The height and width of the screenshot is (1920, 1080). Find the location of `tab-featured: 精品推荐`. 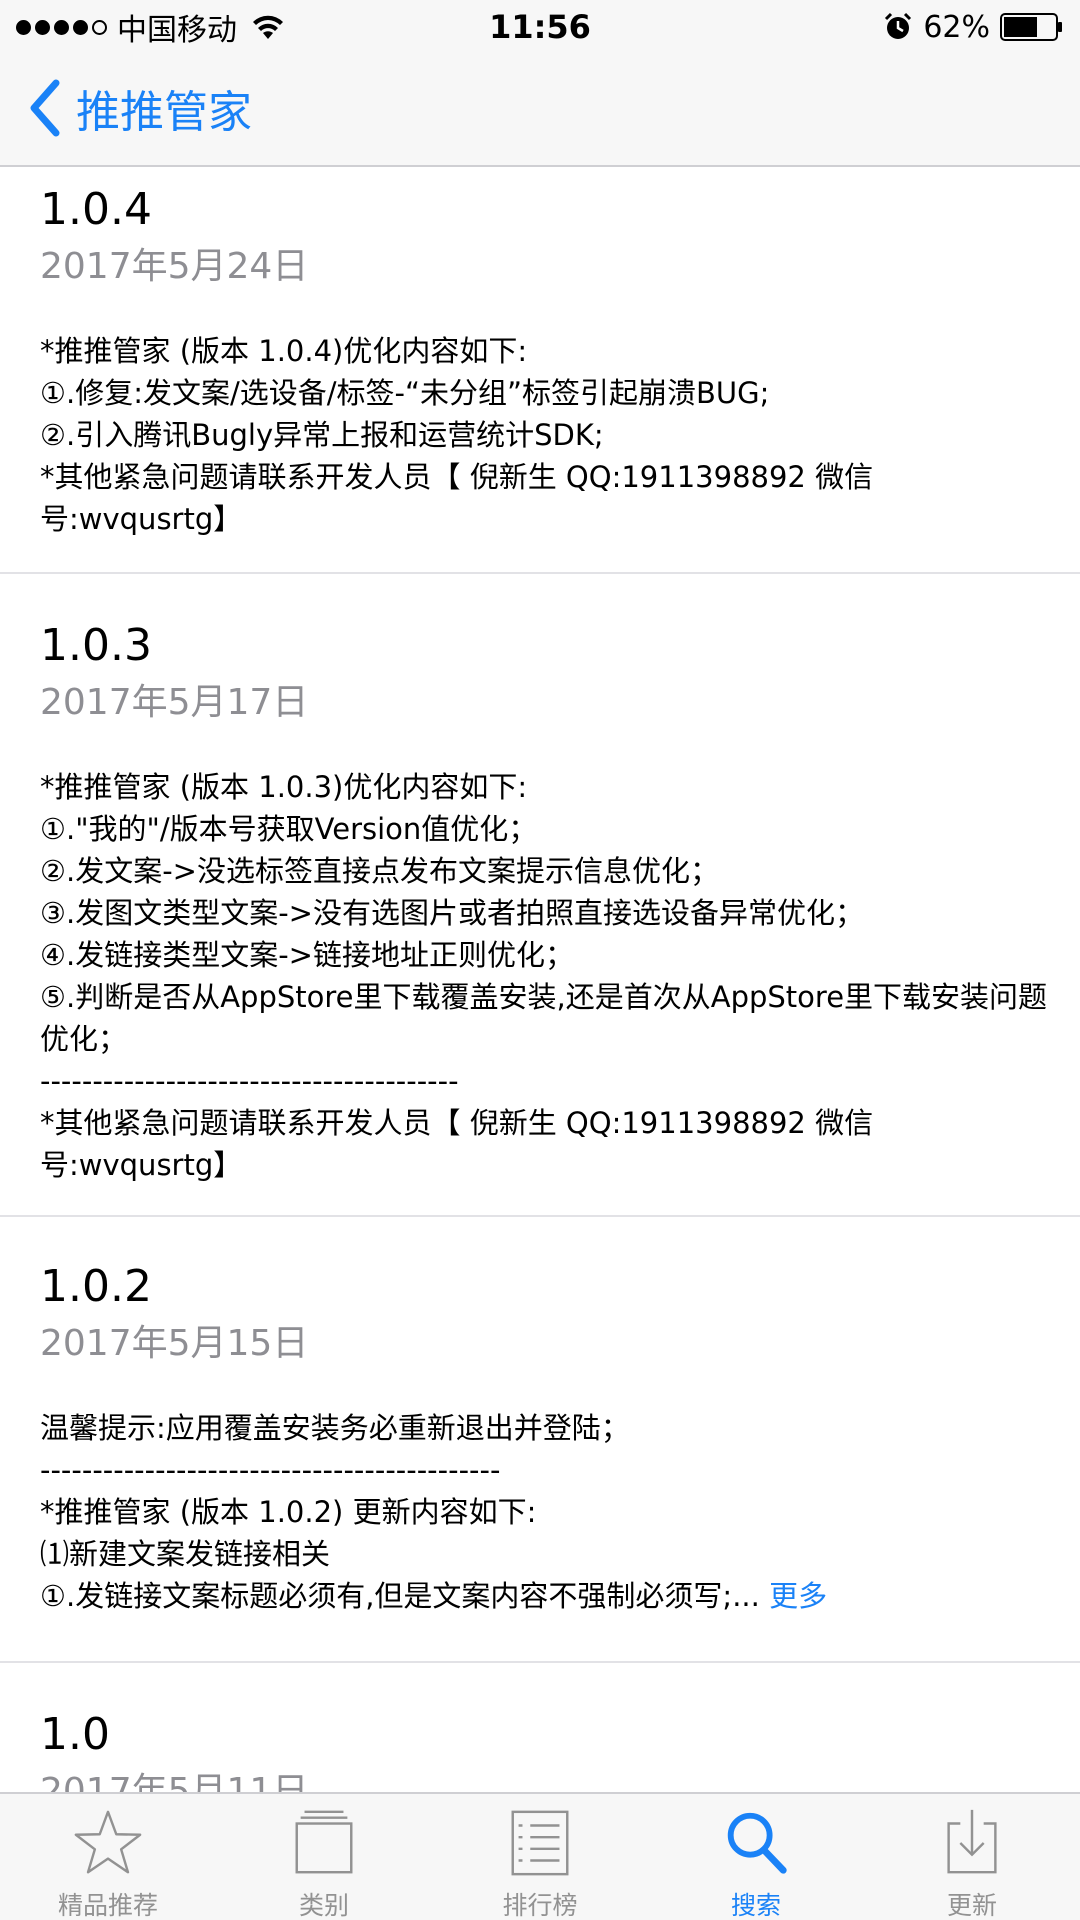

tab-featured: 精品推荐 is located at coordinates (108, 1857).